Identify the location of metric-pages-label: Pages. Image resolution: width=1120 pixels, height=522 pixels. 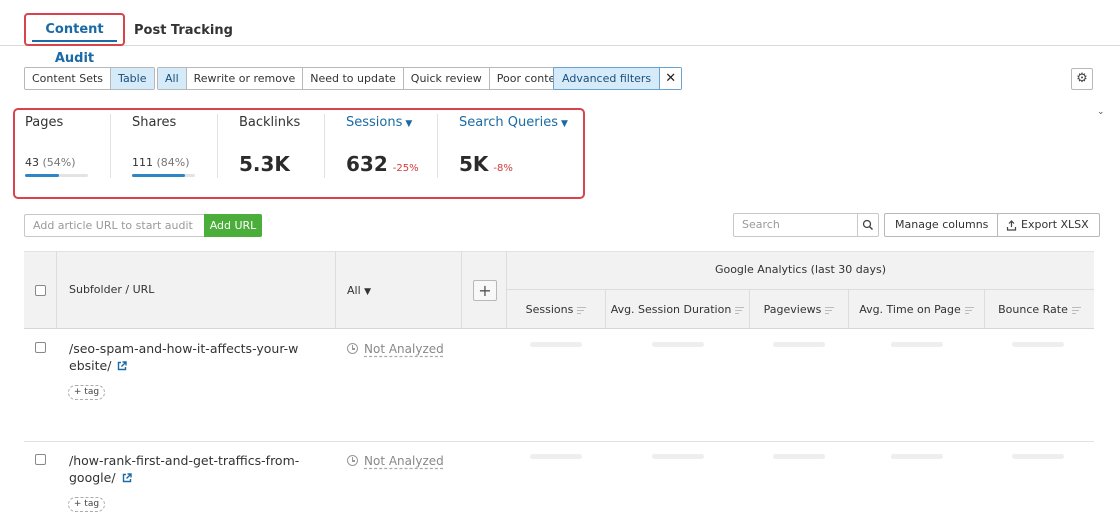
(44, 122).